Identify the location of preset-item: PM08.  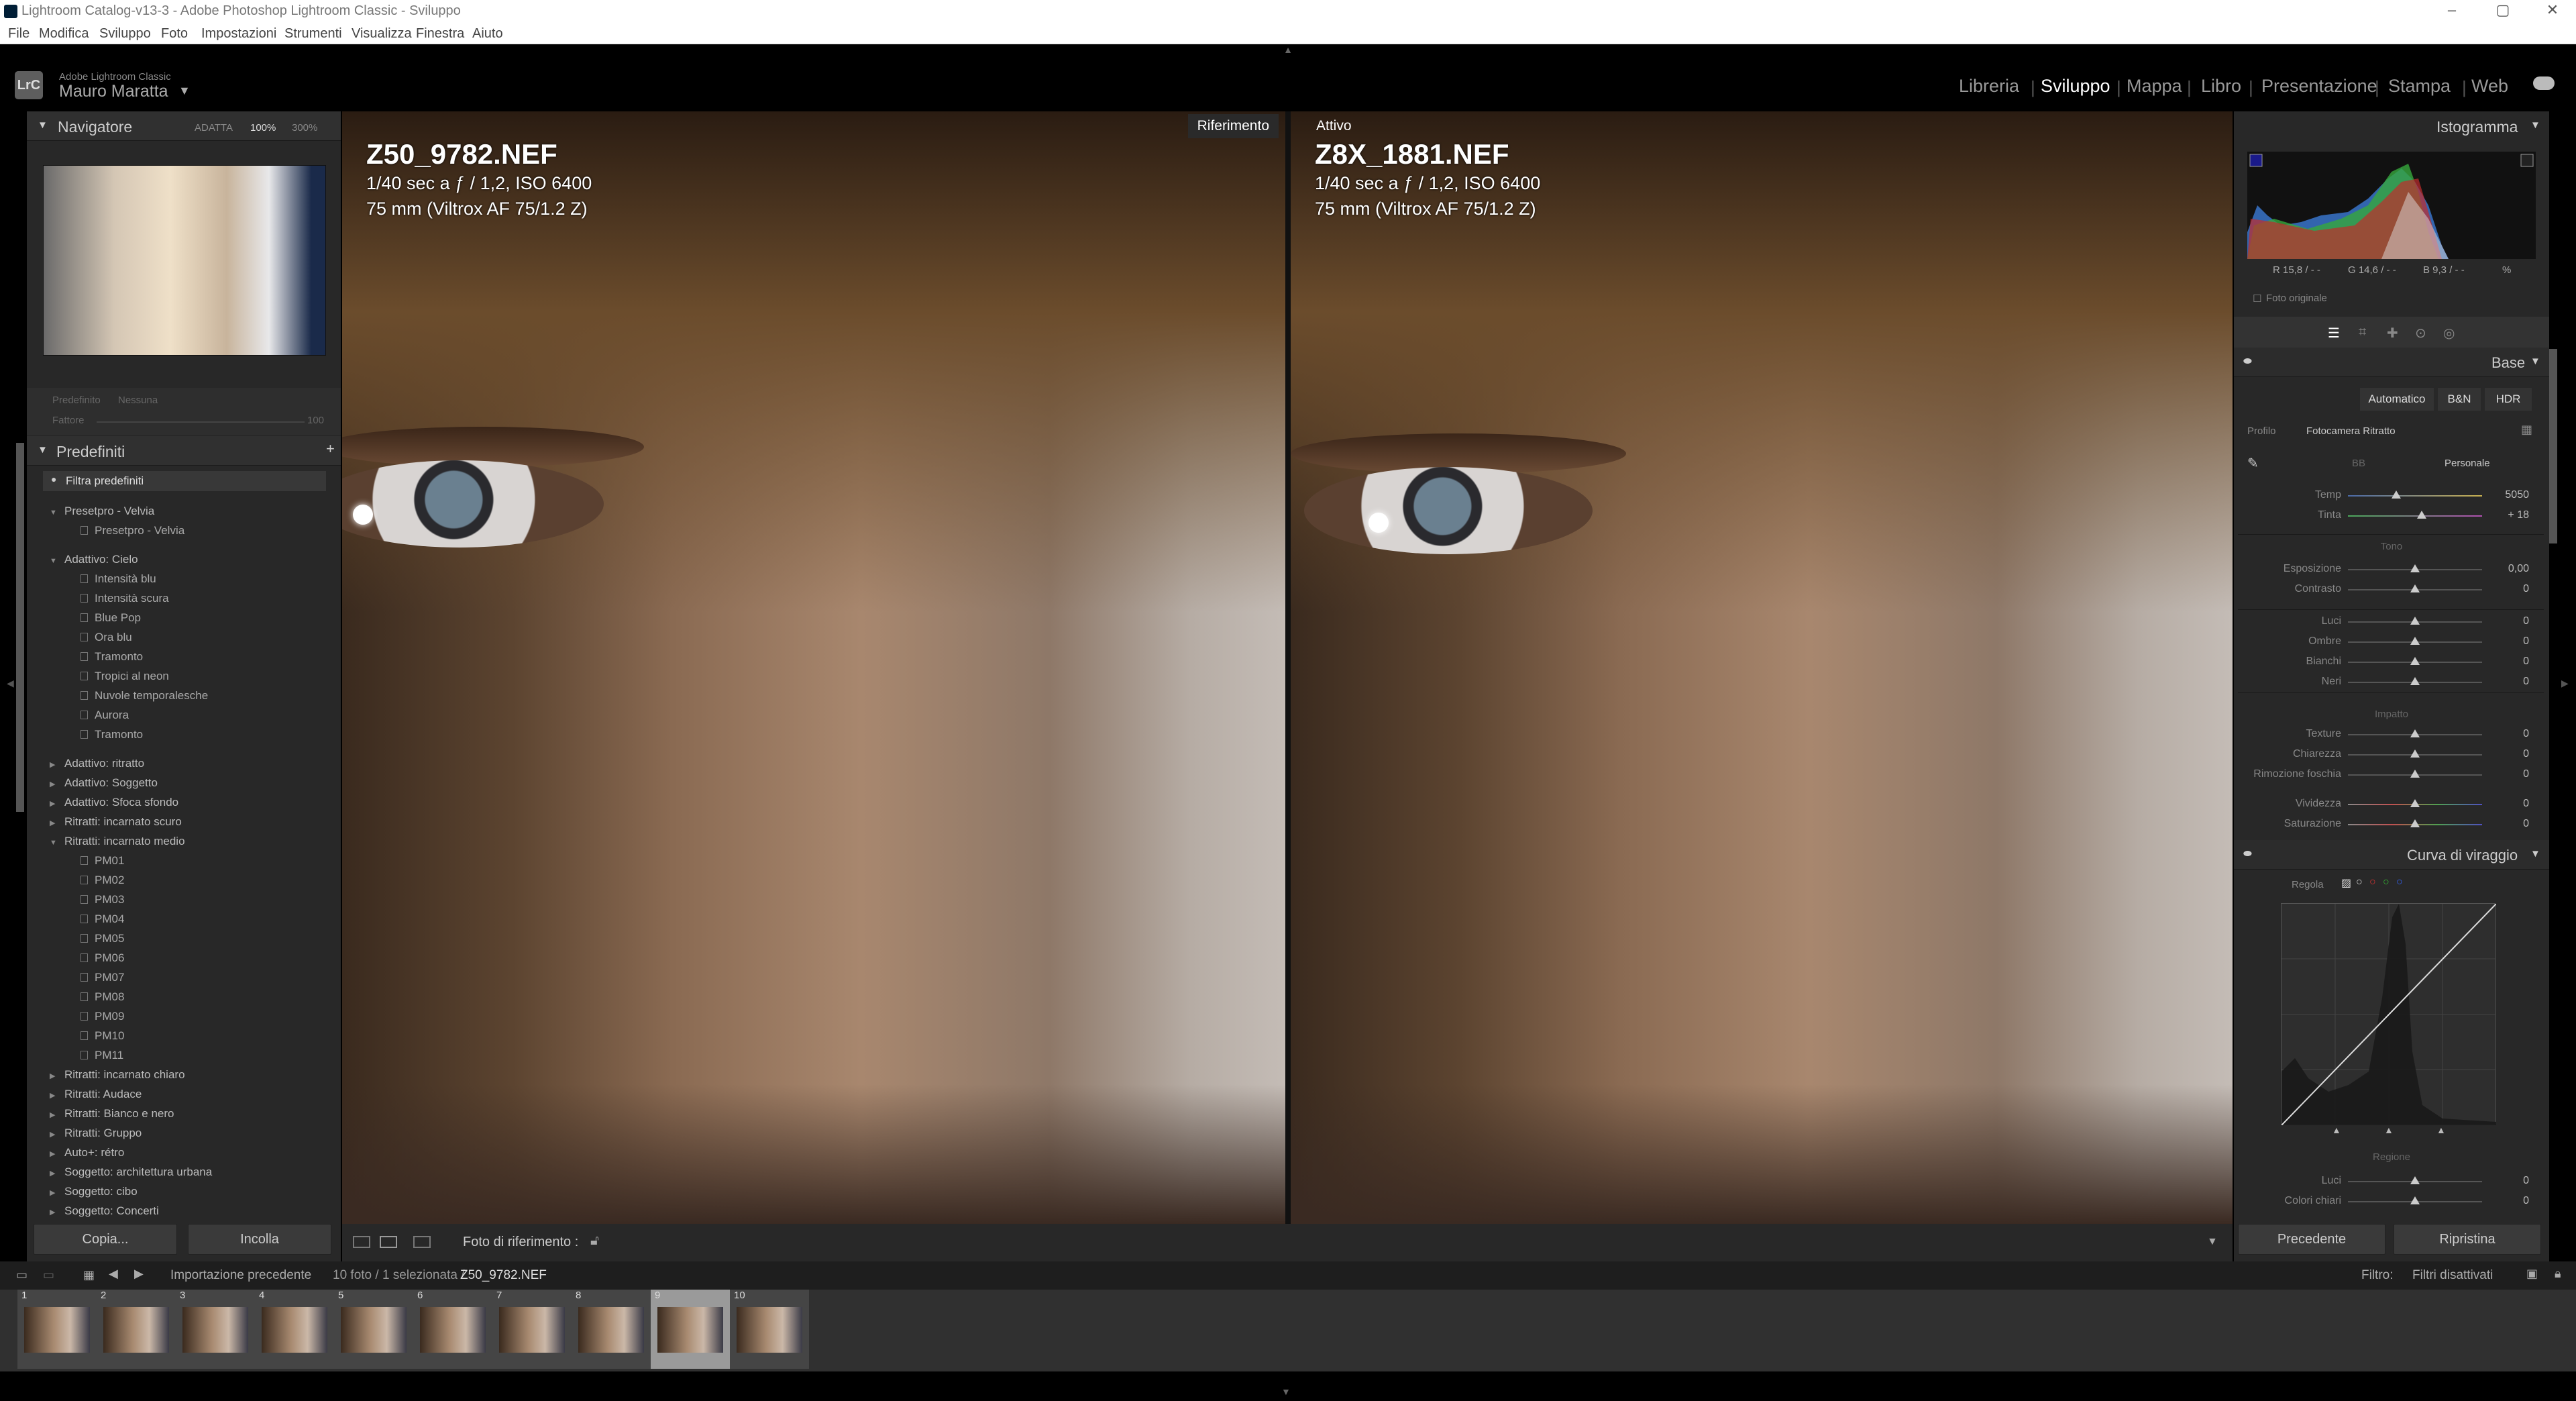
(102, 997).